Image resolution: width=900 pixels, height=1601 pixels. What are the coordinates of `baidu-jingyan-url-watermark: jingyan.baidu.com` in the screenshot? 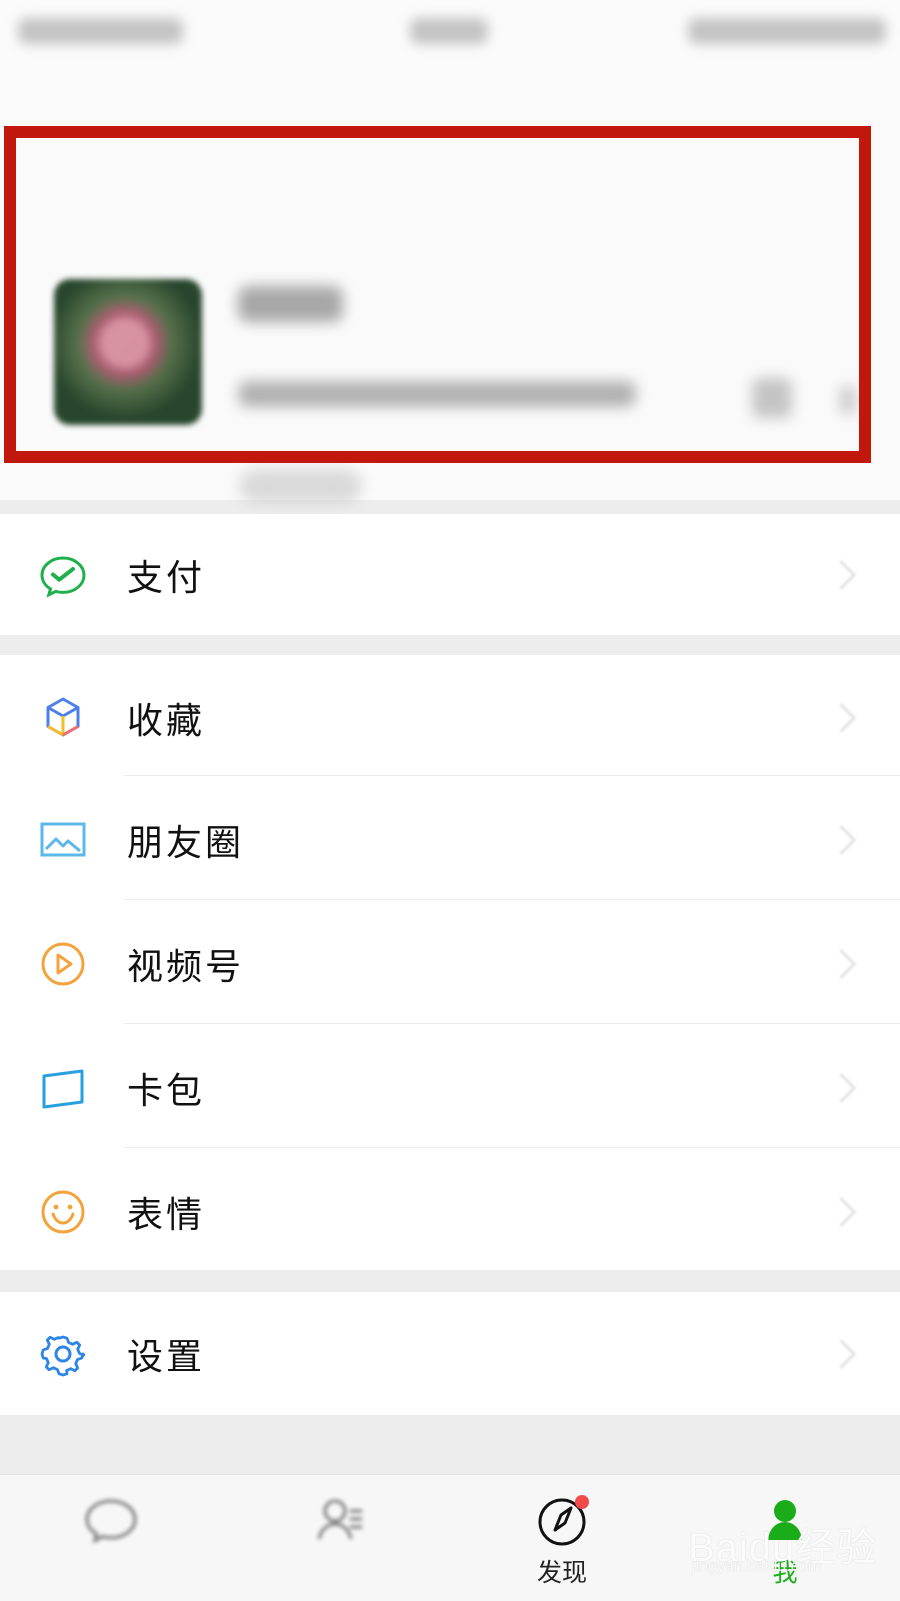 It's located at (756, 1566).